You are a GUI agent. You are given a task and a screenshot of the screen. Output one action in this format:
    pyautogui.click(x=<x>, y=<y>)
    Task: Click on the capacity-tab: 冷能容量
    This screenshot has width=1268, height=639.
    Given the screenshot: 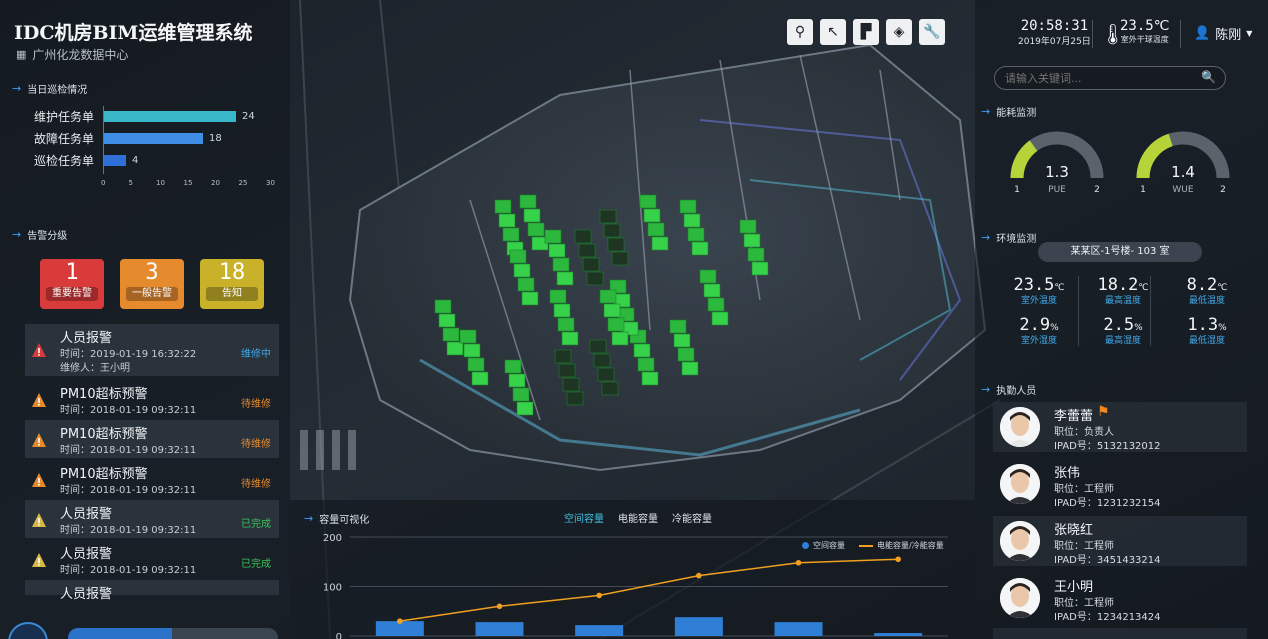 What is the action you would take?
    pyautogui.click(x=692, y=517)
    